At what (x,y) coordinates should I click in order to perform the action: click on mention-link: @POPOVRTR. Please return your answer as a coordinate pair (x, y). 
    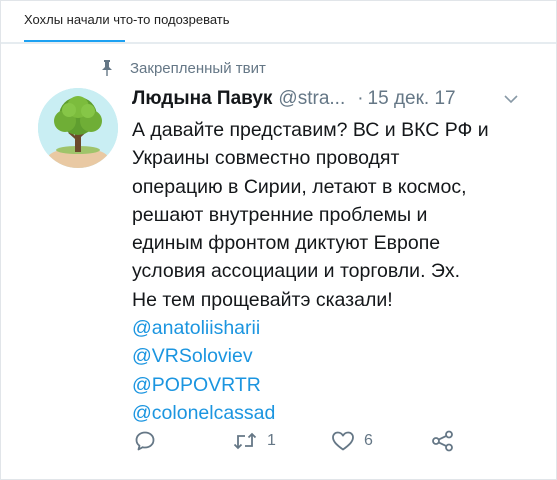
    Looking at the image, I should click on (332, 385).